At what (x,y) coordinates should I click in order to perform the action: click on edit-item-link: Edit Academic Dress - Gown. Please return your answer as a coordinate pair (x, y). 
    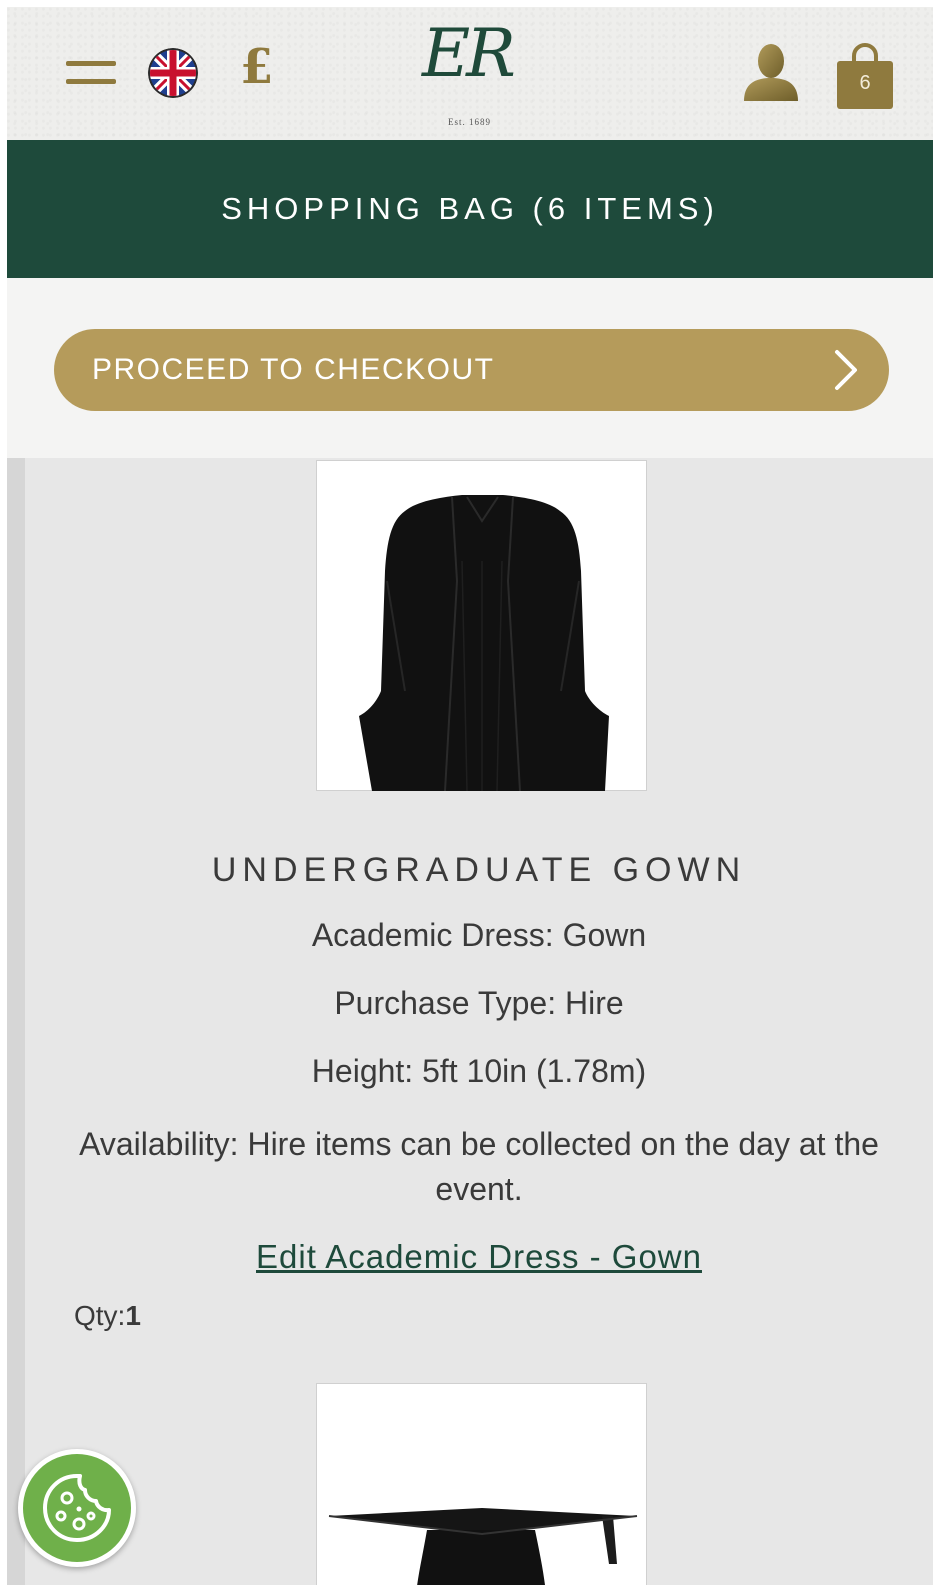
    Looking at the image, I should click on (479, 1257).